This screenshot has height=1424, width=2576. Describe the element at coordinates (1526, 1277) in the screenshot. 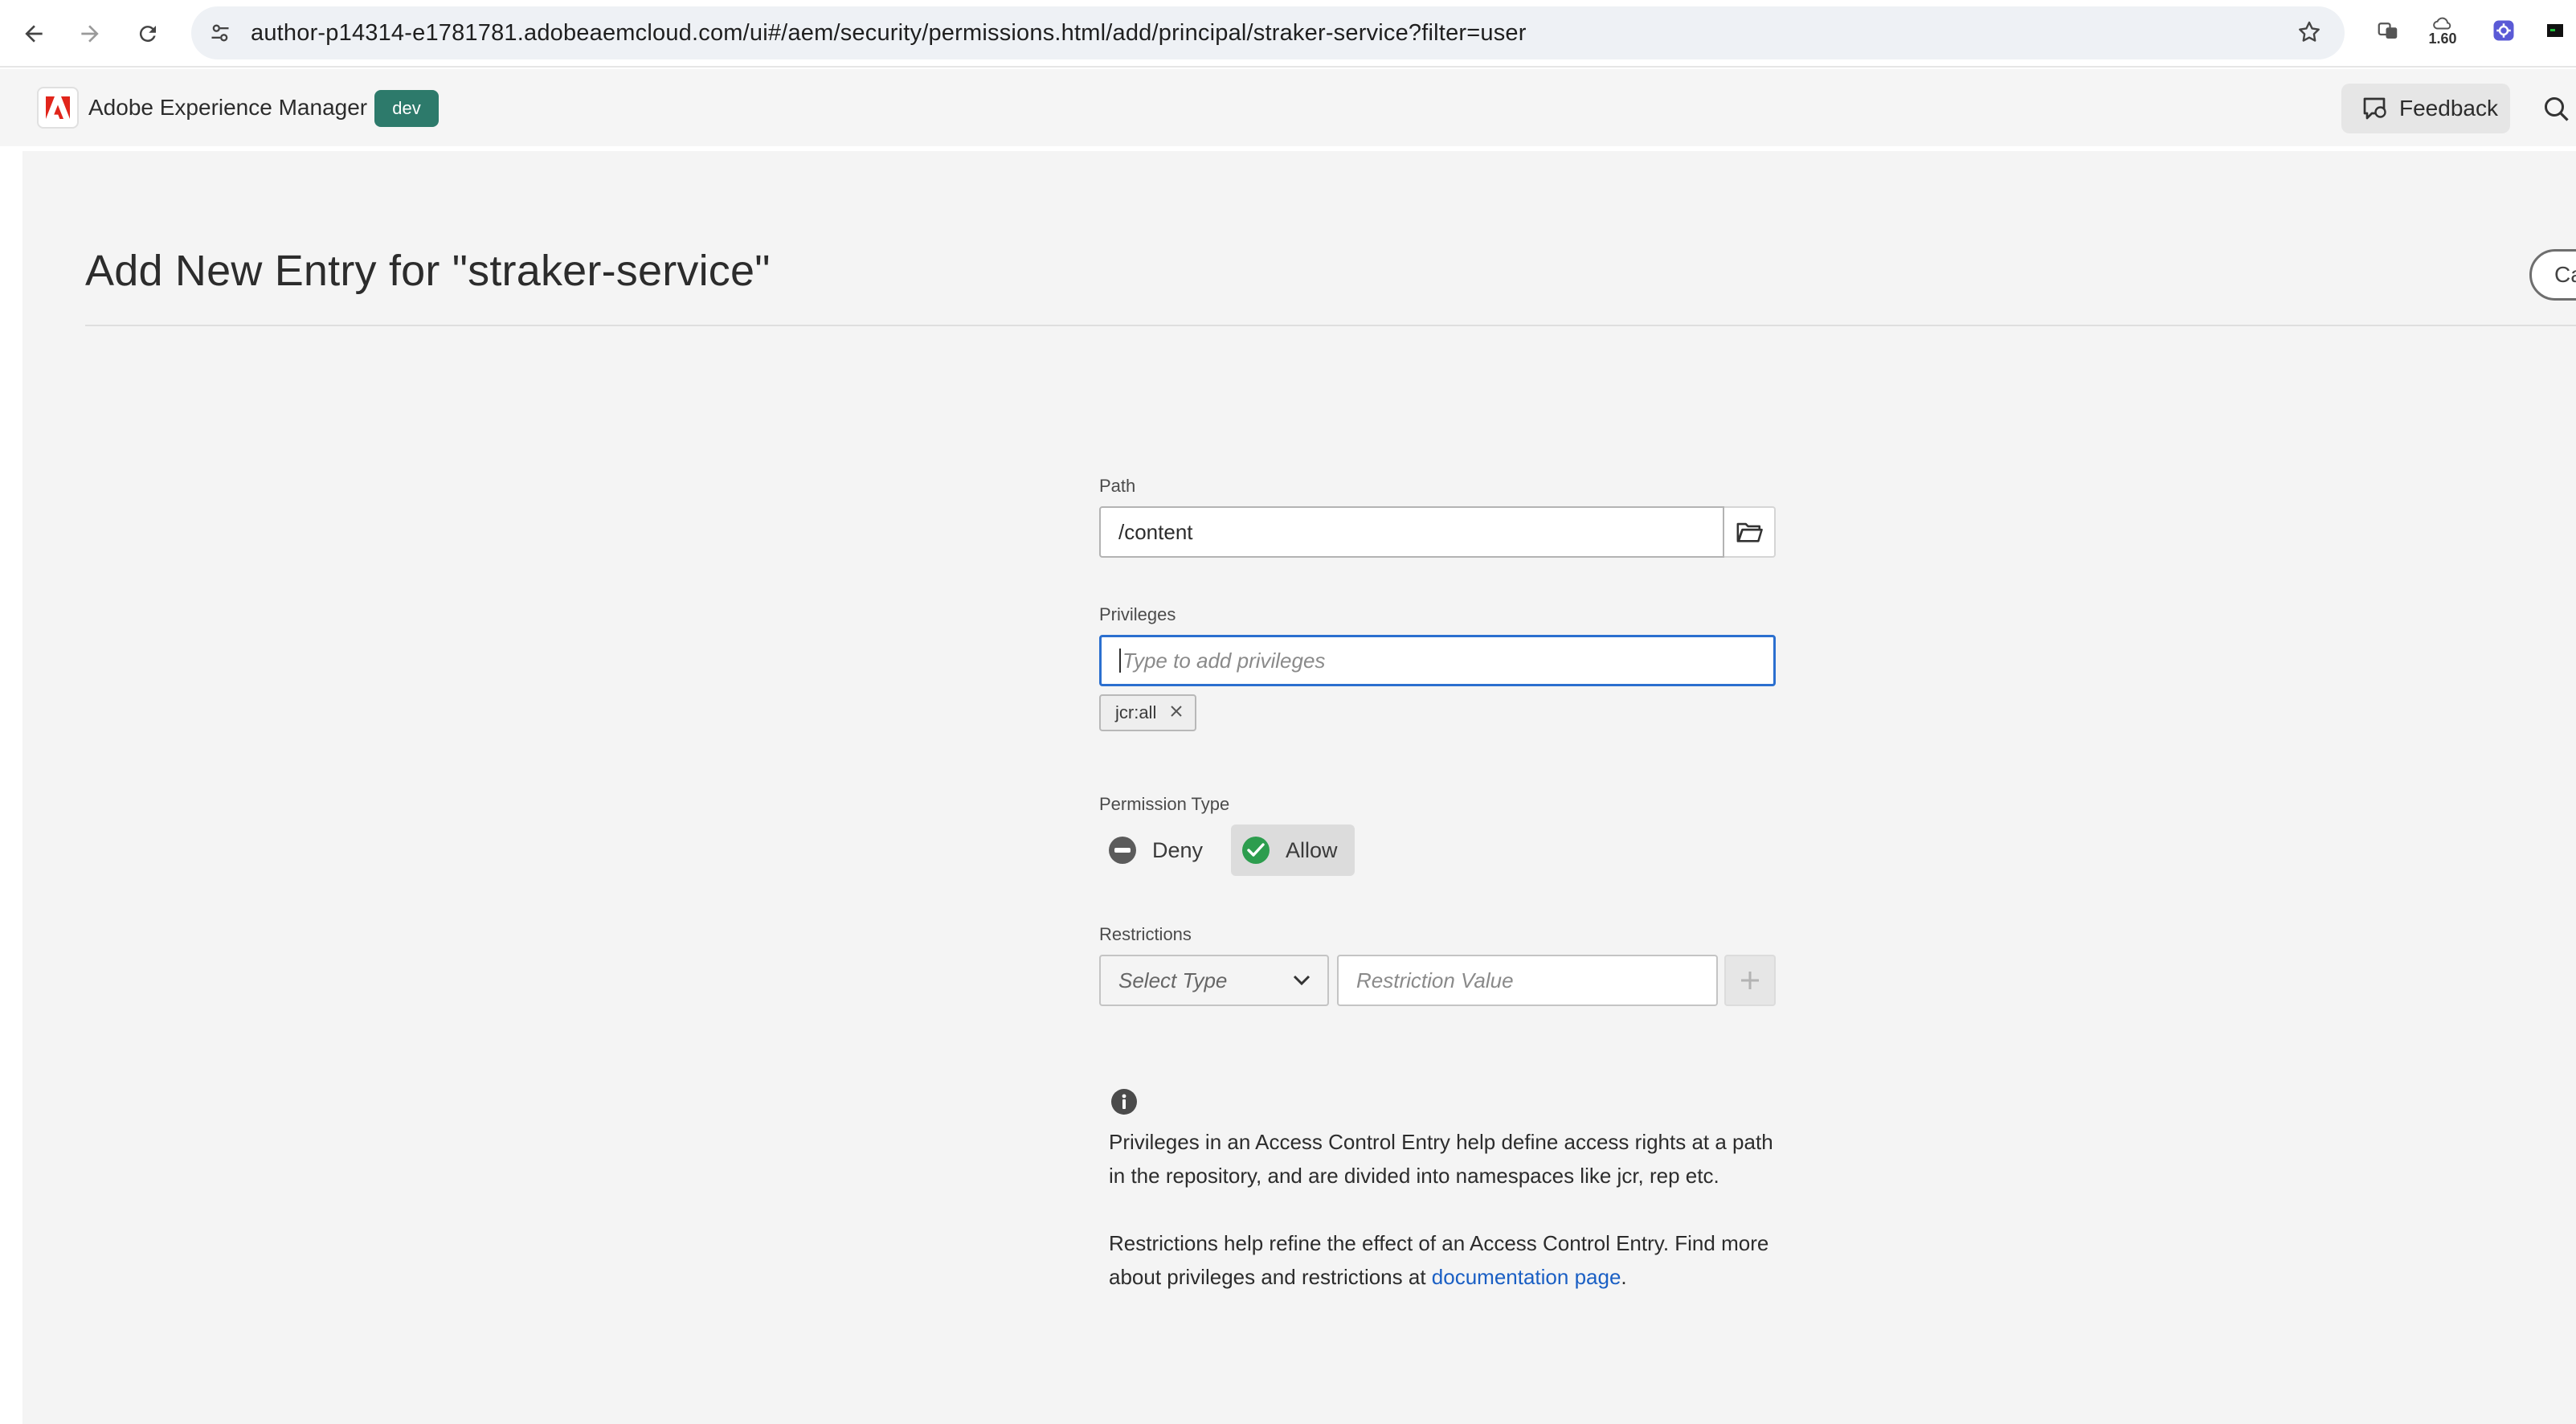

I see `documentation-link: documentation page` at that location.